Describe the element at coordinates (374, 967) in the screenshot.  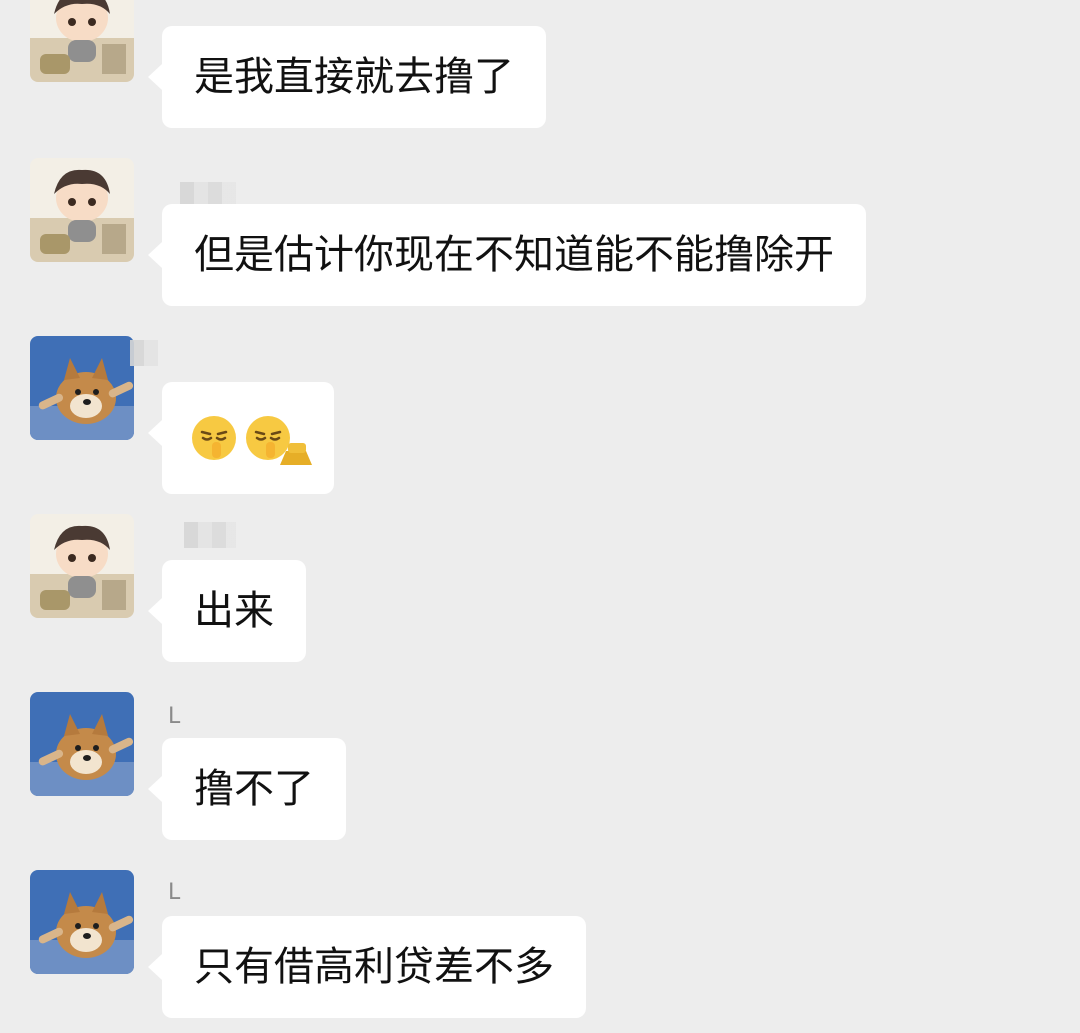
I see `message-text: 只有借高利贷差不多` at that location.